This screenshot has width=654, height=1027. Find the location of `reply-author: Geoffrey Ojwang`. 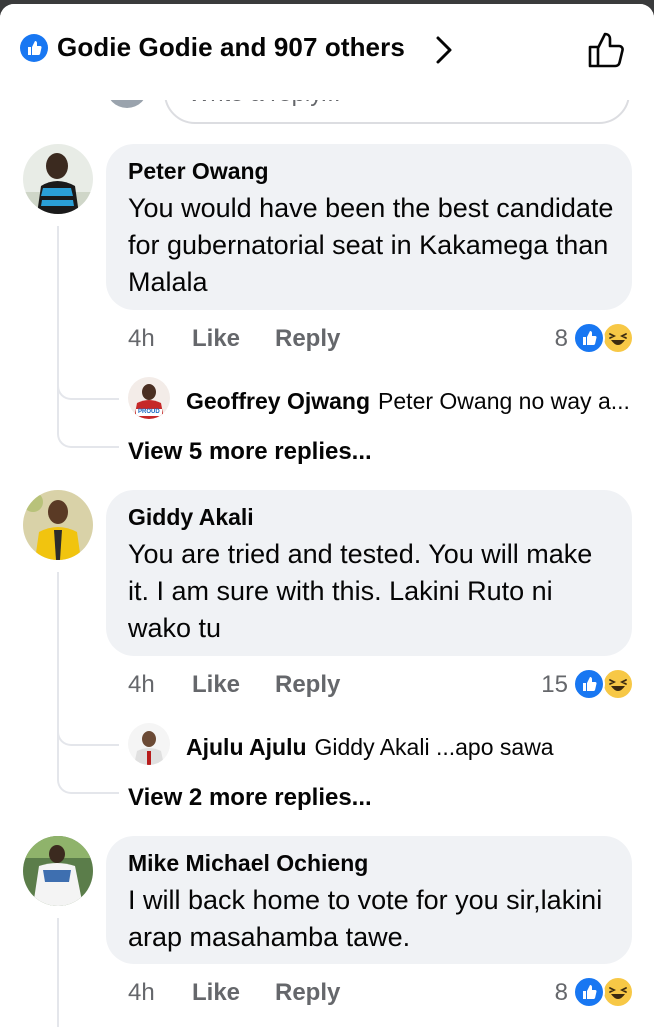

reply-author: Geoffrey Ojwang is located at coordinates (278, 401).